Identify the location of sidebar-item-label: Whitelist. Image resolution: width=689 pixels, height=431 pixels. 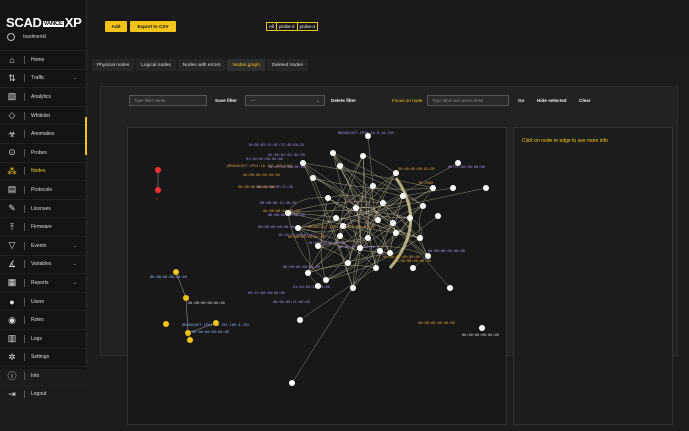
(40, 115).